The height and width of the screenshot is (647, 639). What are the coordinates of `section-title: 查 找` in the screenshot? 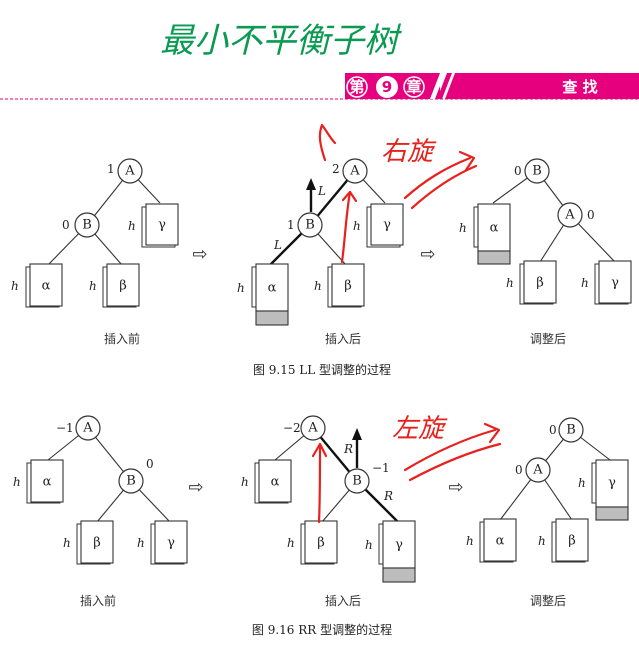 It's located at (579, 87).